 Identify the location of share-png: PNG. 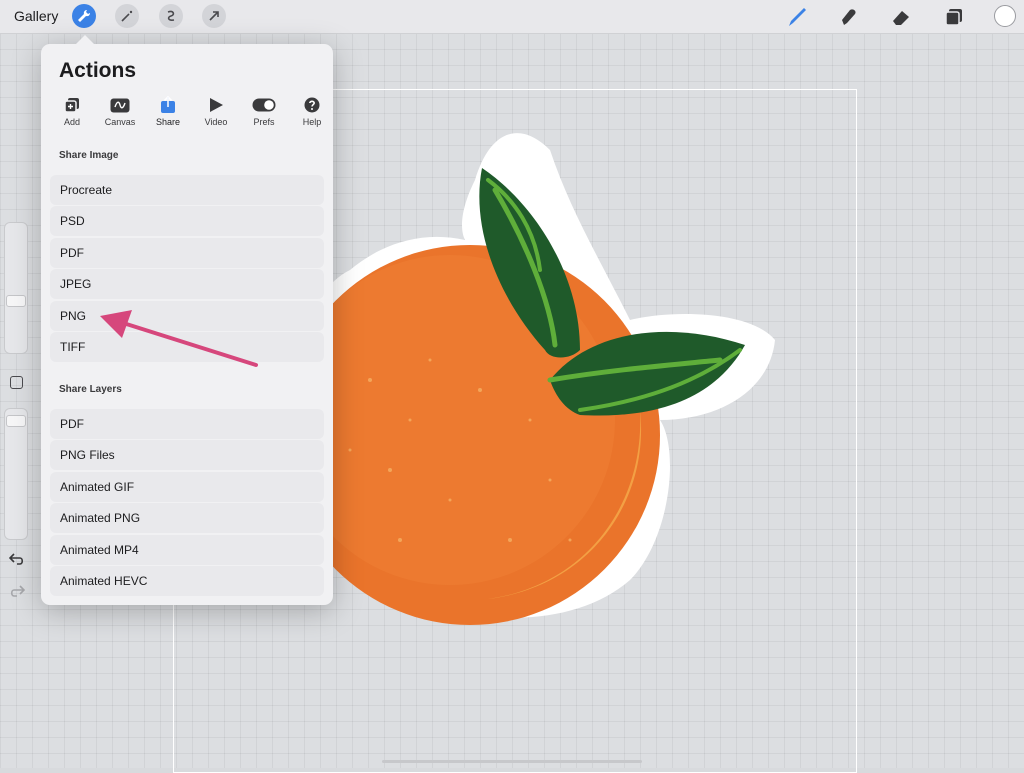
(187, 316).